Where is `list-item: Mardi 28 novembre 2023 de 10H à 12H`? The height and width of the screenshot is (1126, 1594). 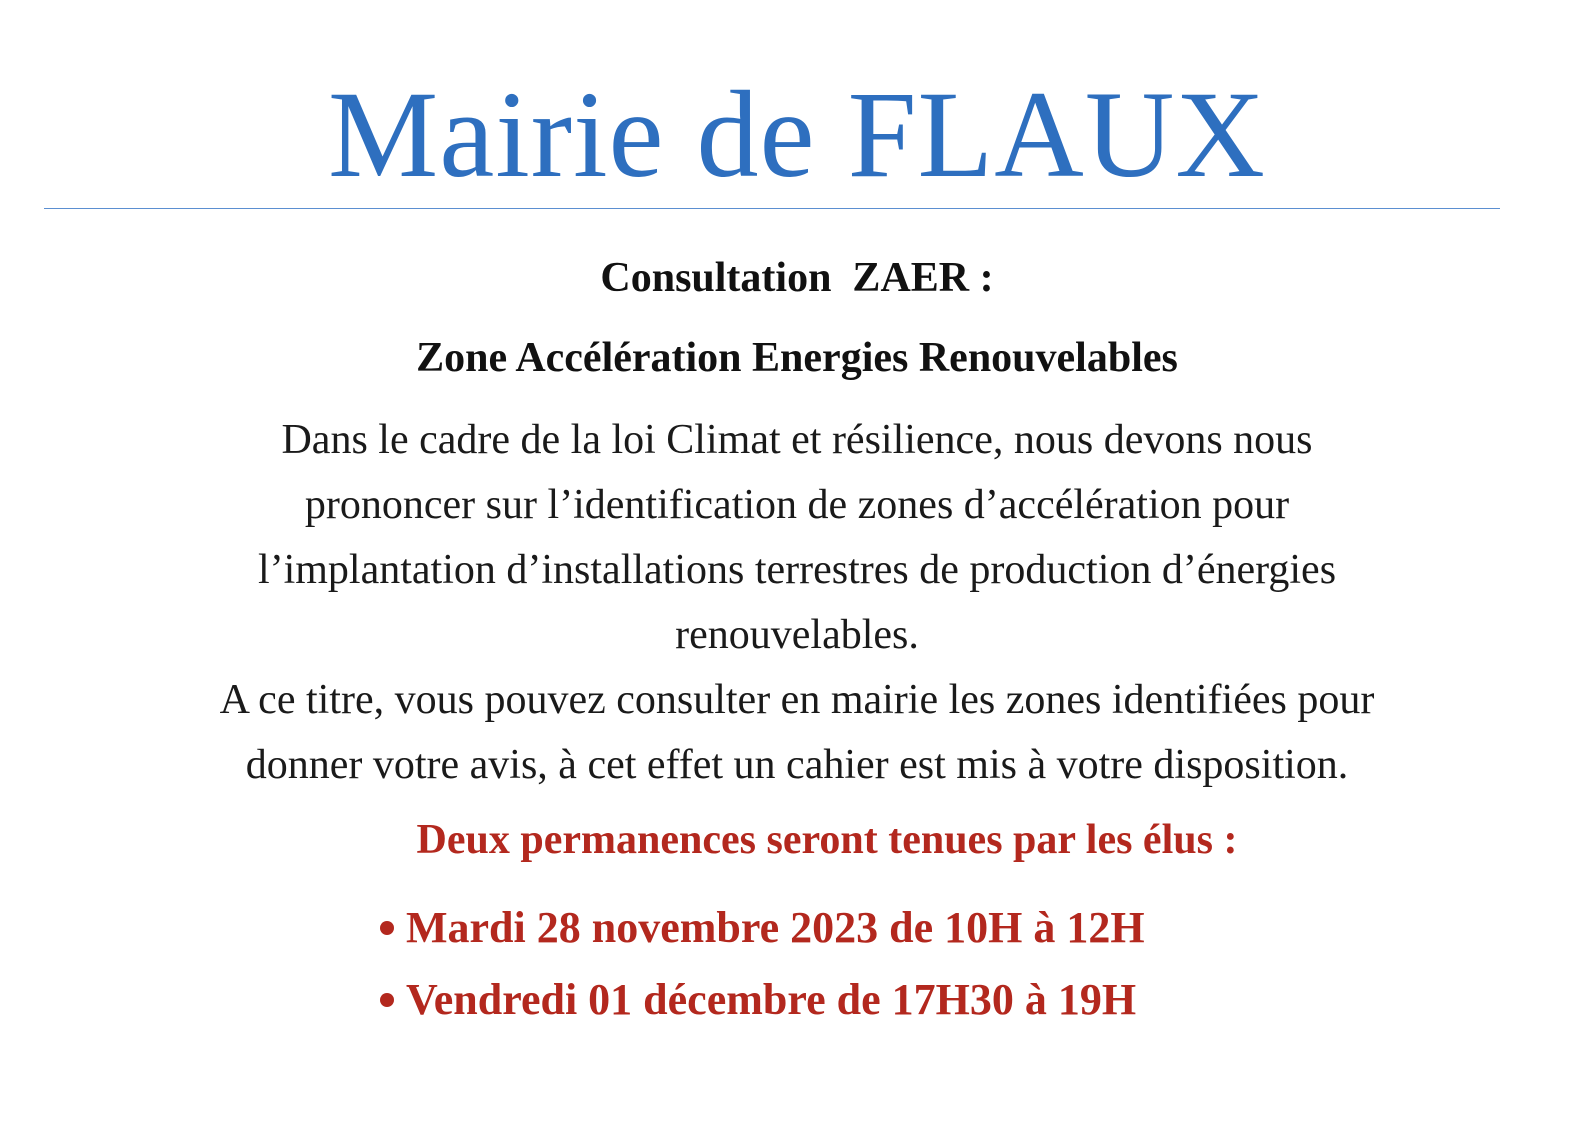 list-item: Mardi 28 novembre 2023 de 10H à 12H is located at coordinates (797, 928).